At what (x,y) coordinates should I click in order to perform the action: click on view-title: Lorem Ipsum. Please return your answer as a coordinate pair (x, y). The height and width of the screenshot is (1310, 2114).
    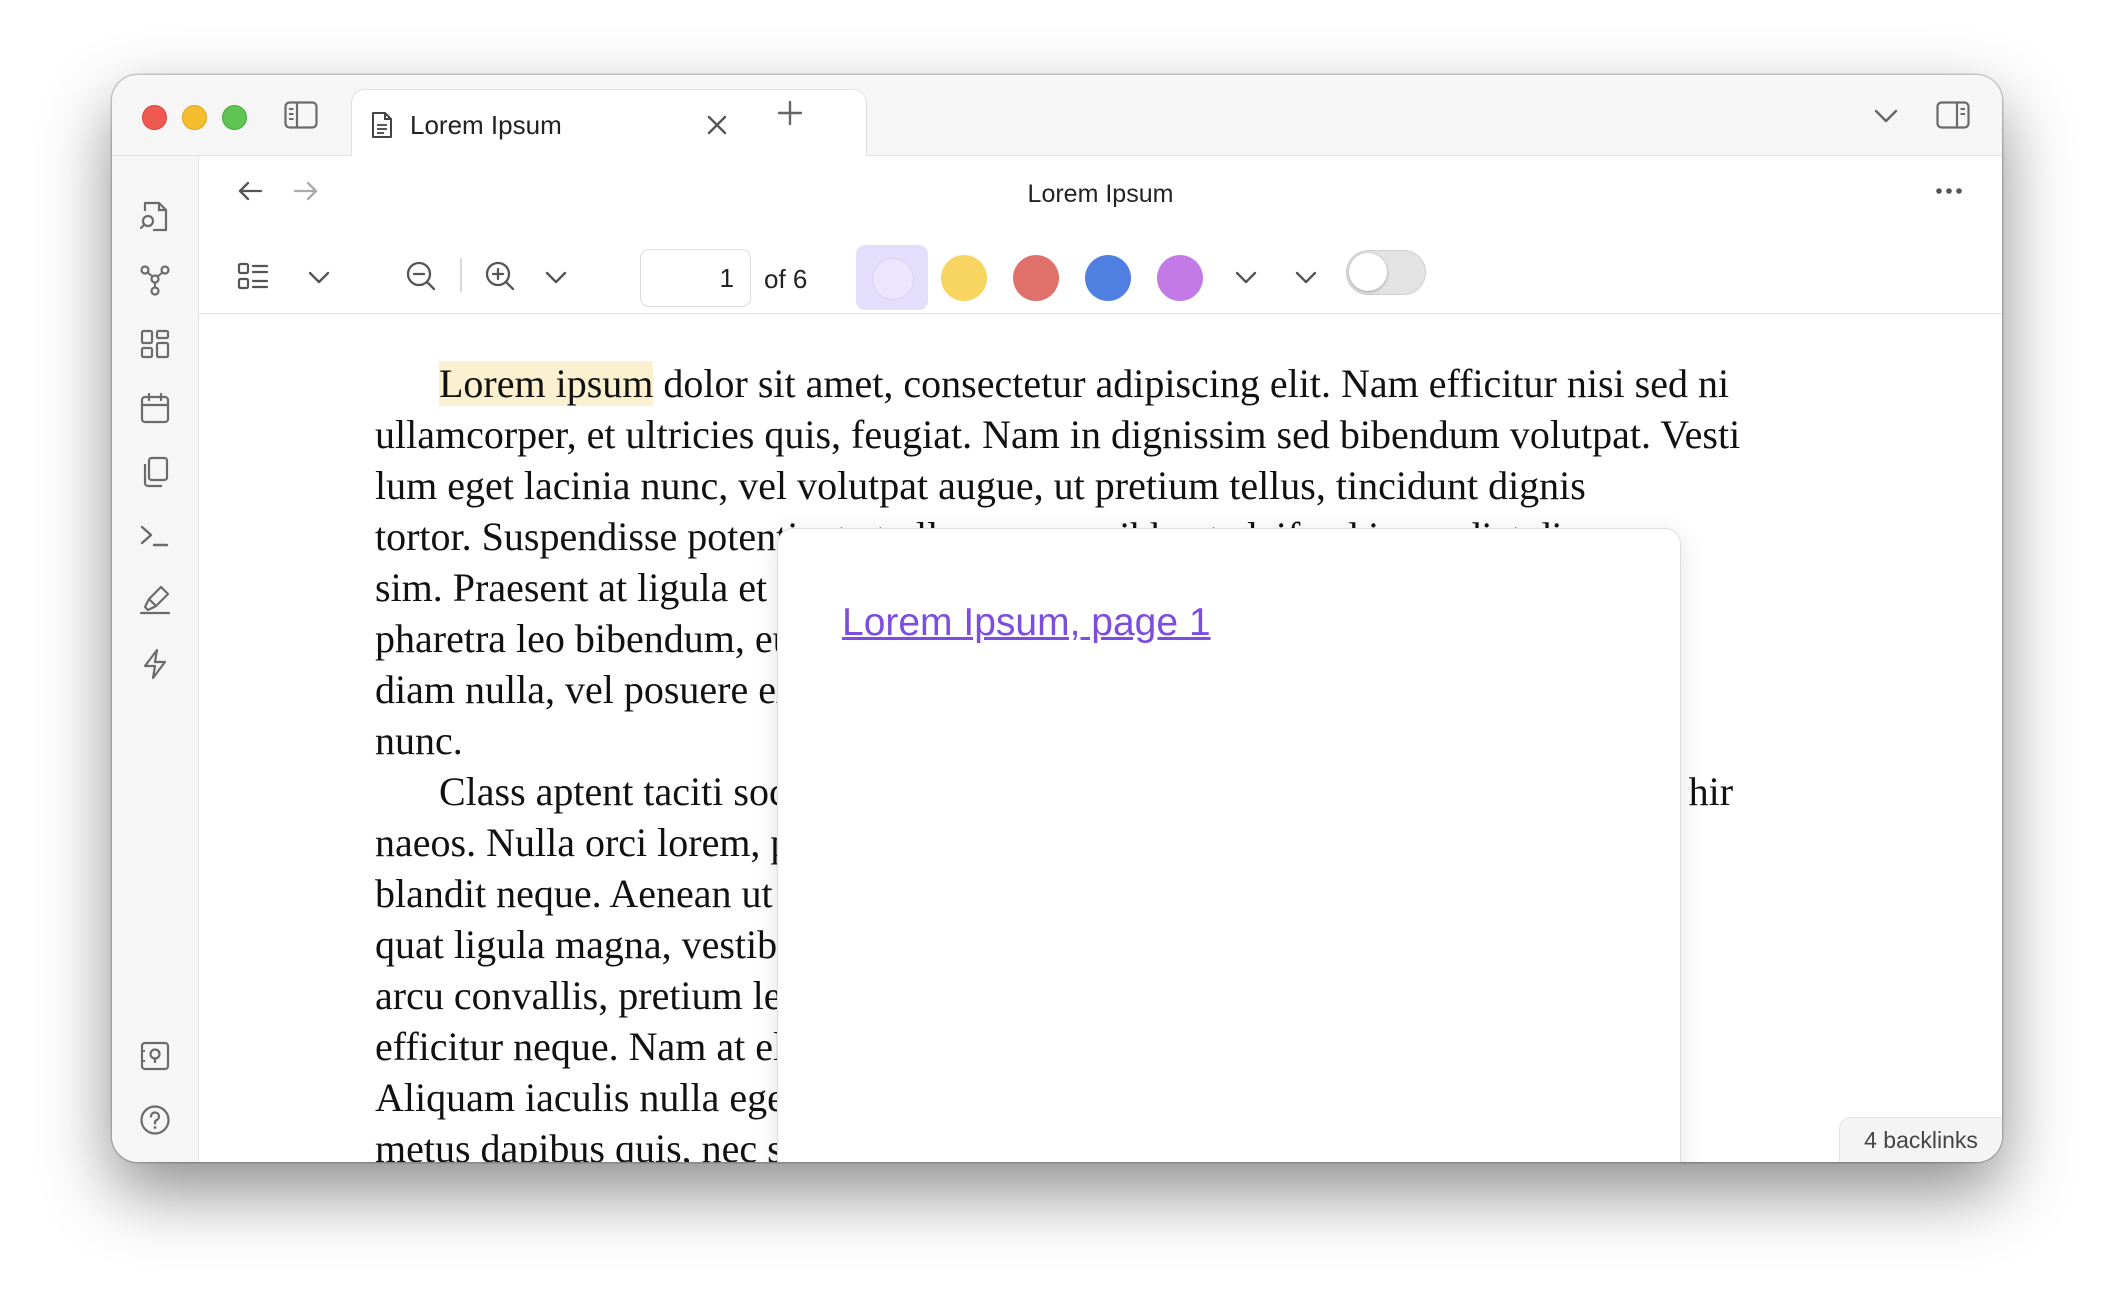
    Looking at the image, I should click on (1100, 194).